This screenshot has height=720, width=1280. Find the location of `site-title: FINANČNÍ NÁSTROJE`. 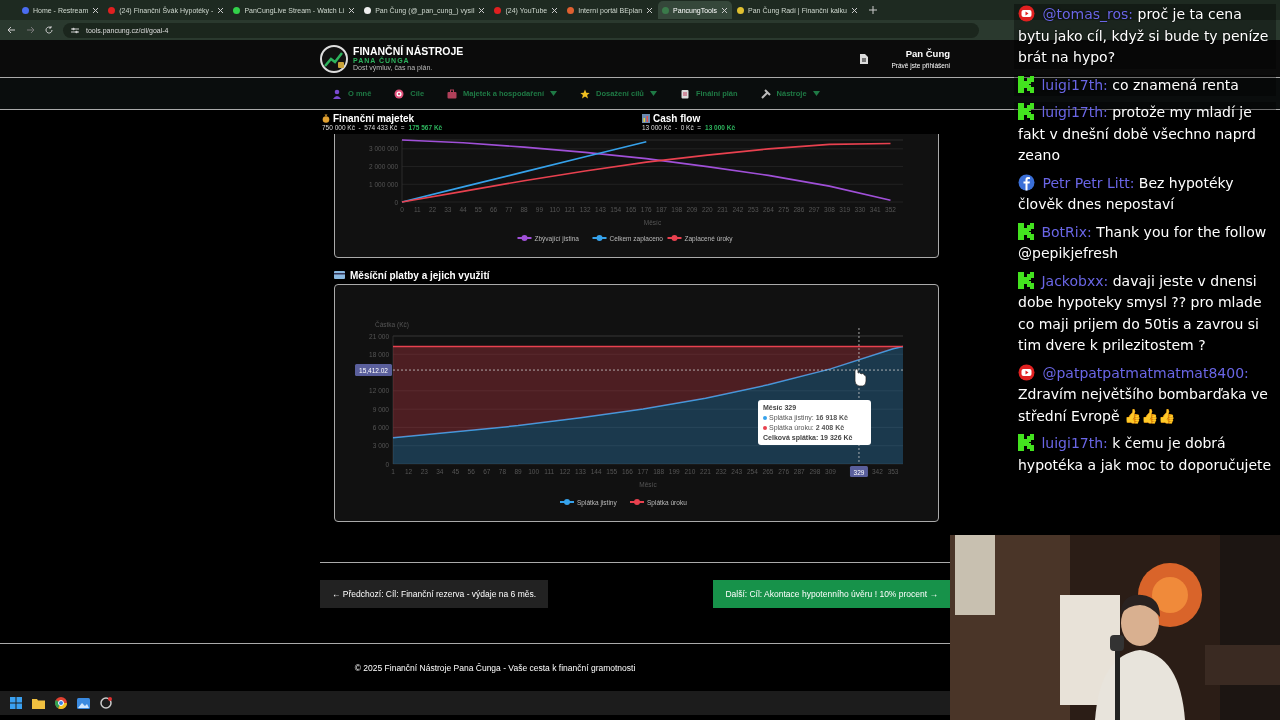

site-title: FINANČNÍ NÁSTROJE is located at coordinates (408, 51).